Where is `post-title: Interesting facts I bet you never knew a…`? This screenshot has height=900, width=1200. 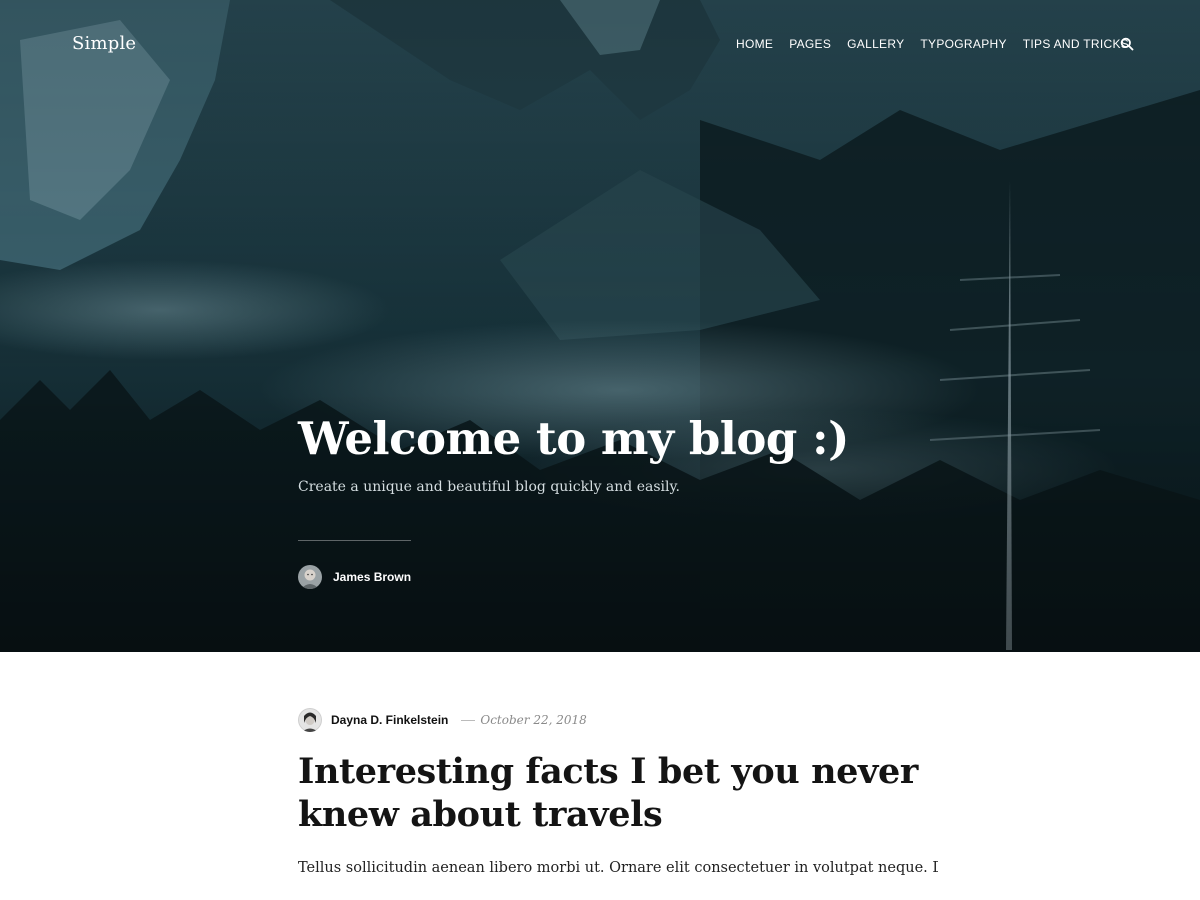 post-title: Interesting facts I bet you never knew a… is located at coordinates (618, 793).